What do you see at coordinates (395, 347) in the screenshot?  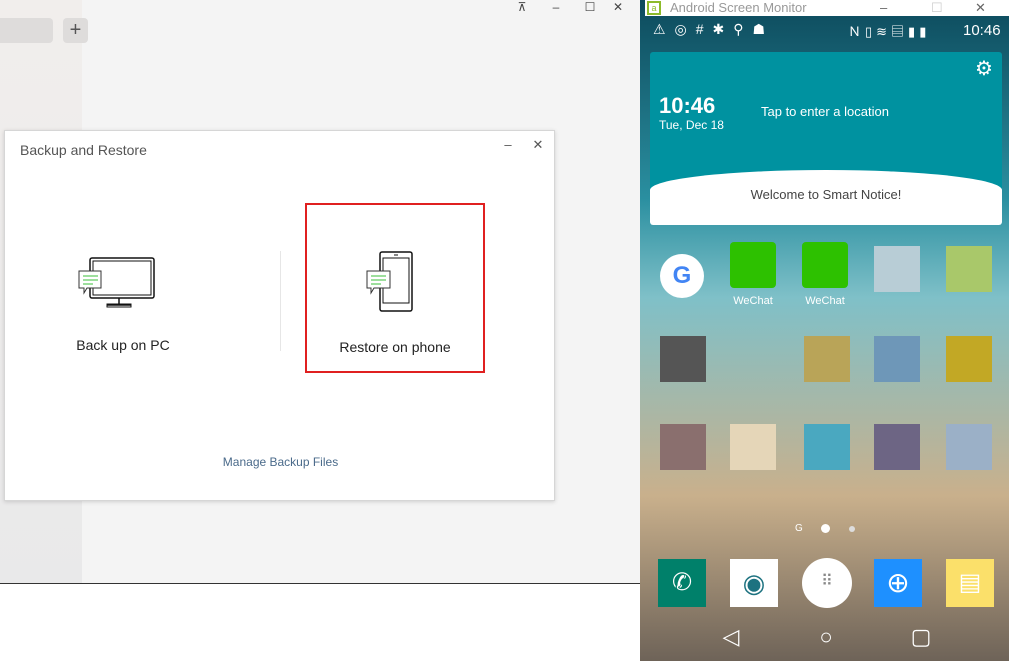 I see `restore-on-phone-label: Restore on phone` at bounding box center [395, 347].